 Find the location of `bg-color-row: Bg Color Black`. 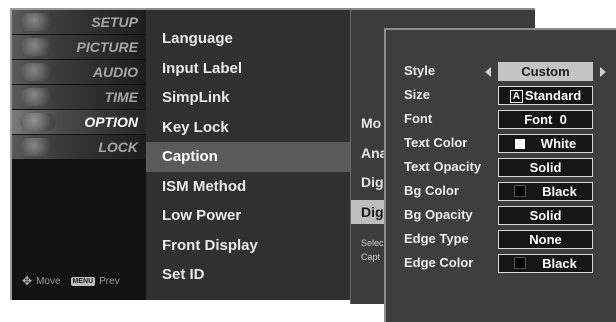

bg-color-row: Bg Color Black is located at coordinates (501, 191).